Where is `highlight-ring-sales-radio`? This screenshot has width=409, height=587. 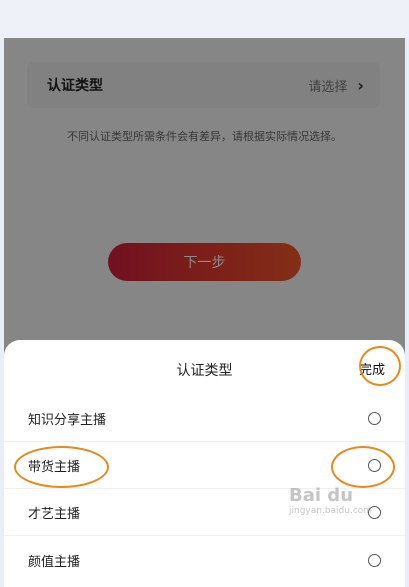 highlight-ring-sales-radio is located at coordinates (363, 467).